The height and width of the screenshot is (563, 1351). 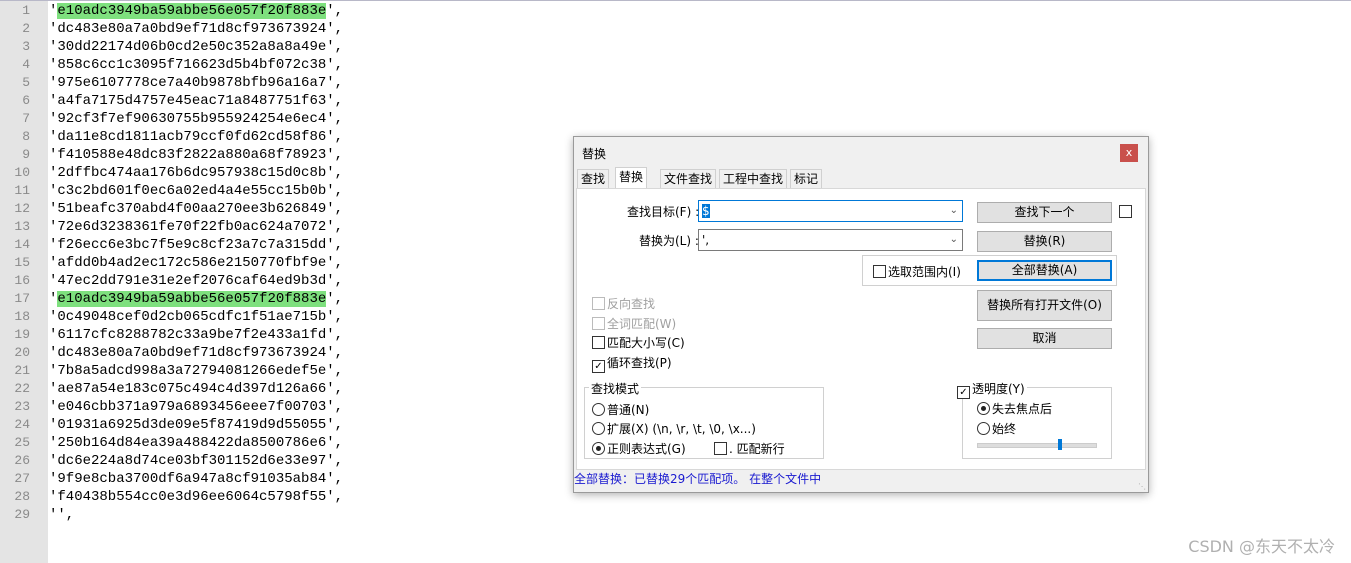 I want to click on dot-newline-option: . 匹配新行, so click(x=749, y=448).